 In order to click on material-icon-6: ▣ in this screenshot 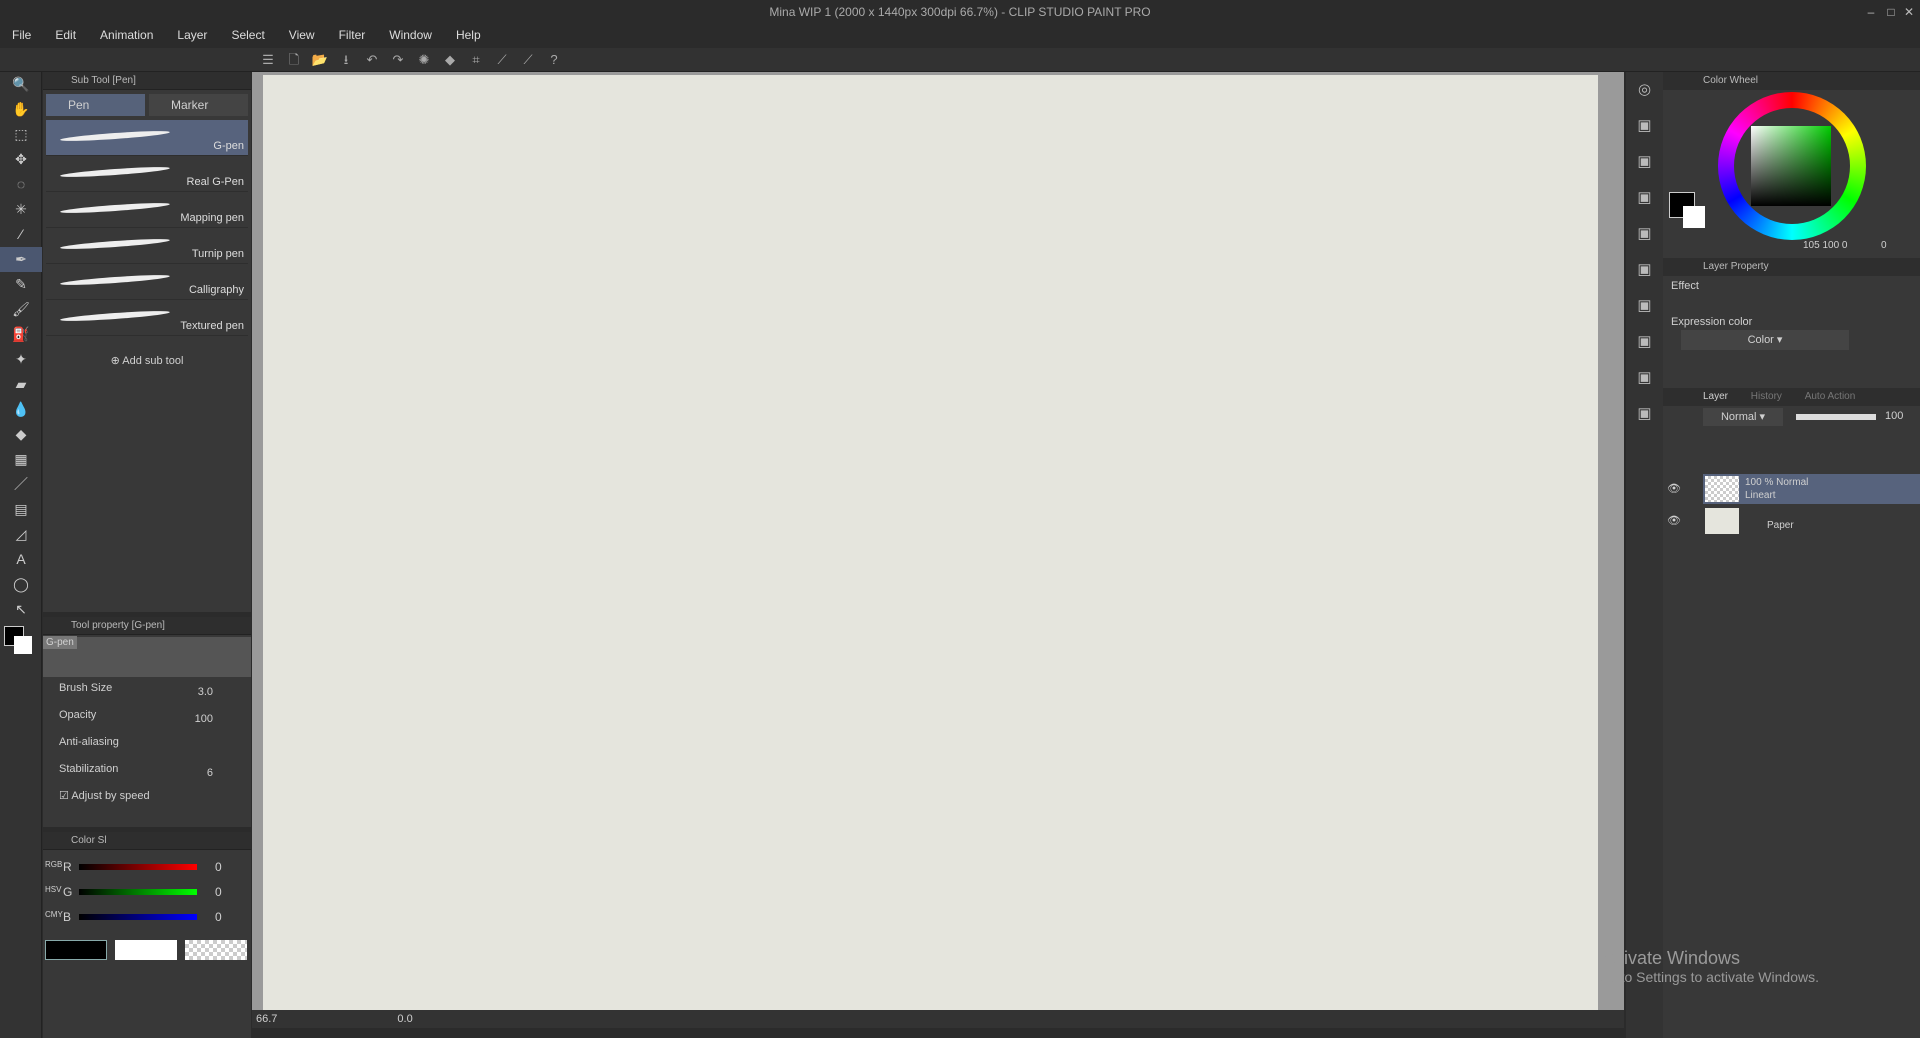, I will do `click(1644, 306)`.